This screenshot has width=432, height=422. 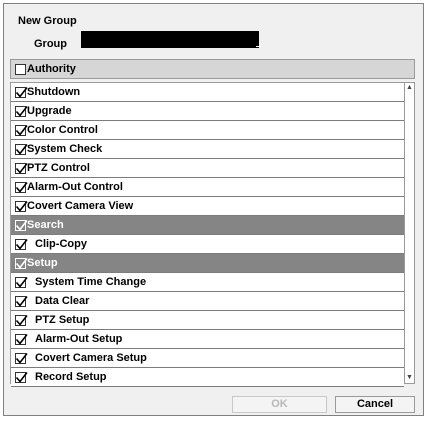 I want to click on list-item-label: Alarm-Out Control, so click(x=75, y=187).